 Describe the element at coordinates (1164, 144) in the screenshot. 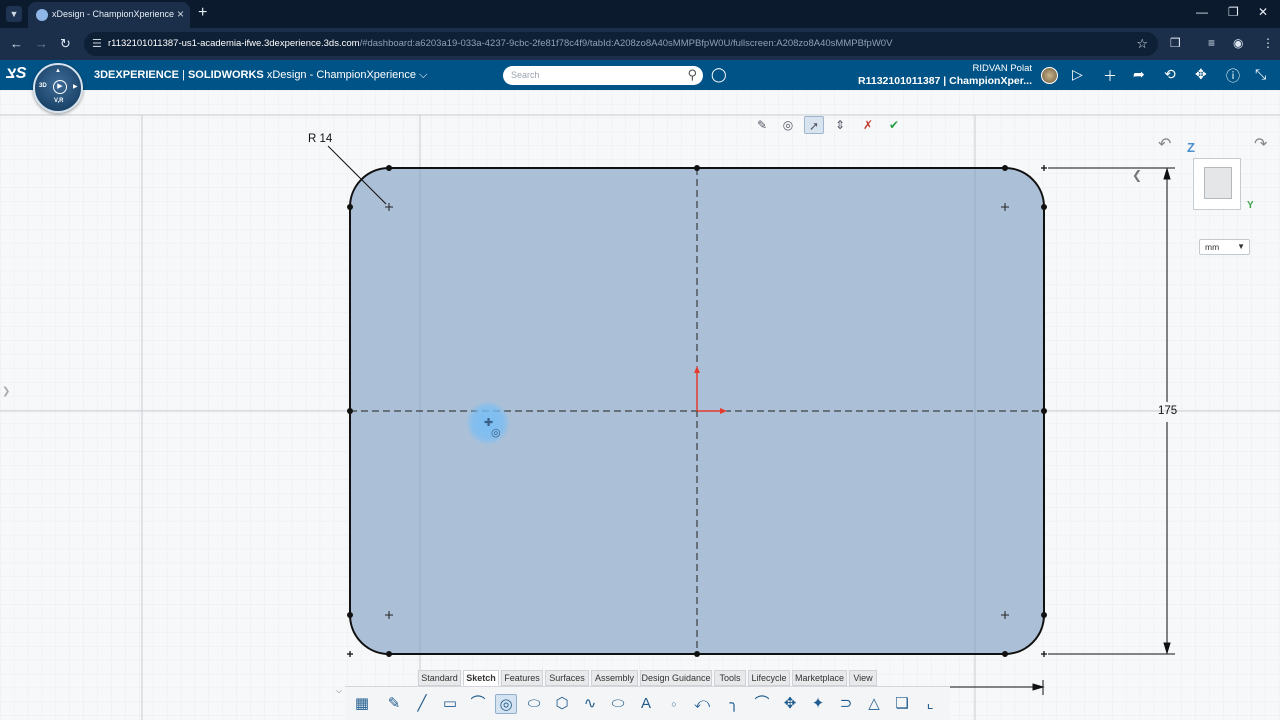

I see `rotate-left-icon: ↶` at that location.